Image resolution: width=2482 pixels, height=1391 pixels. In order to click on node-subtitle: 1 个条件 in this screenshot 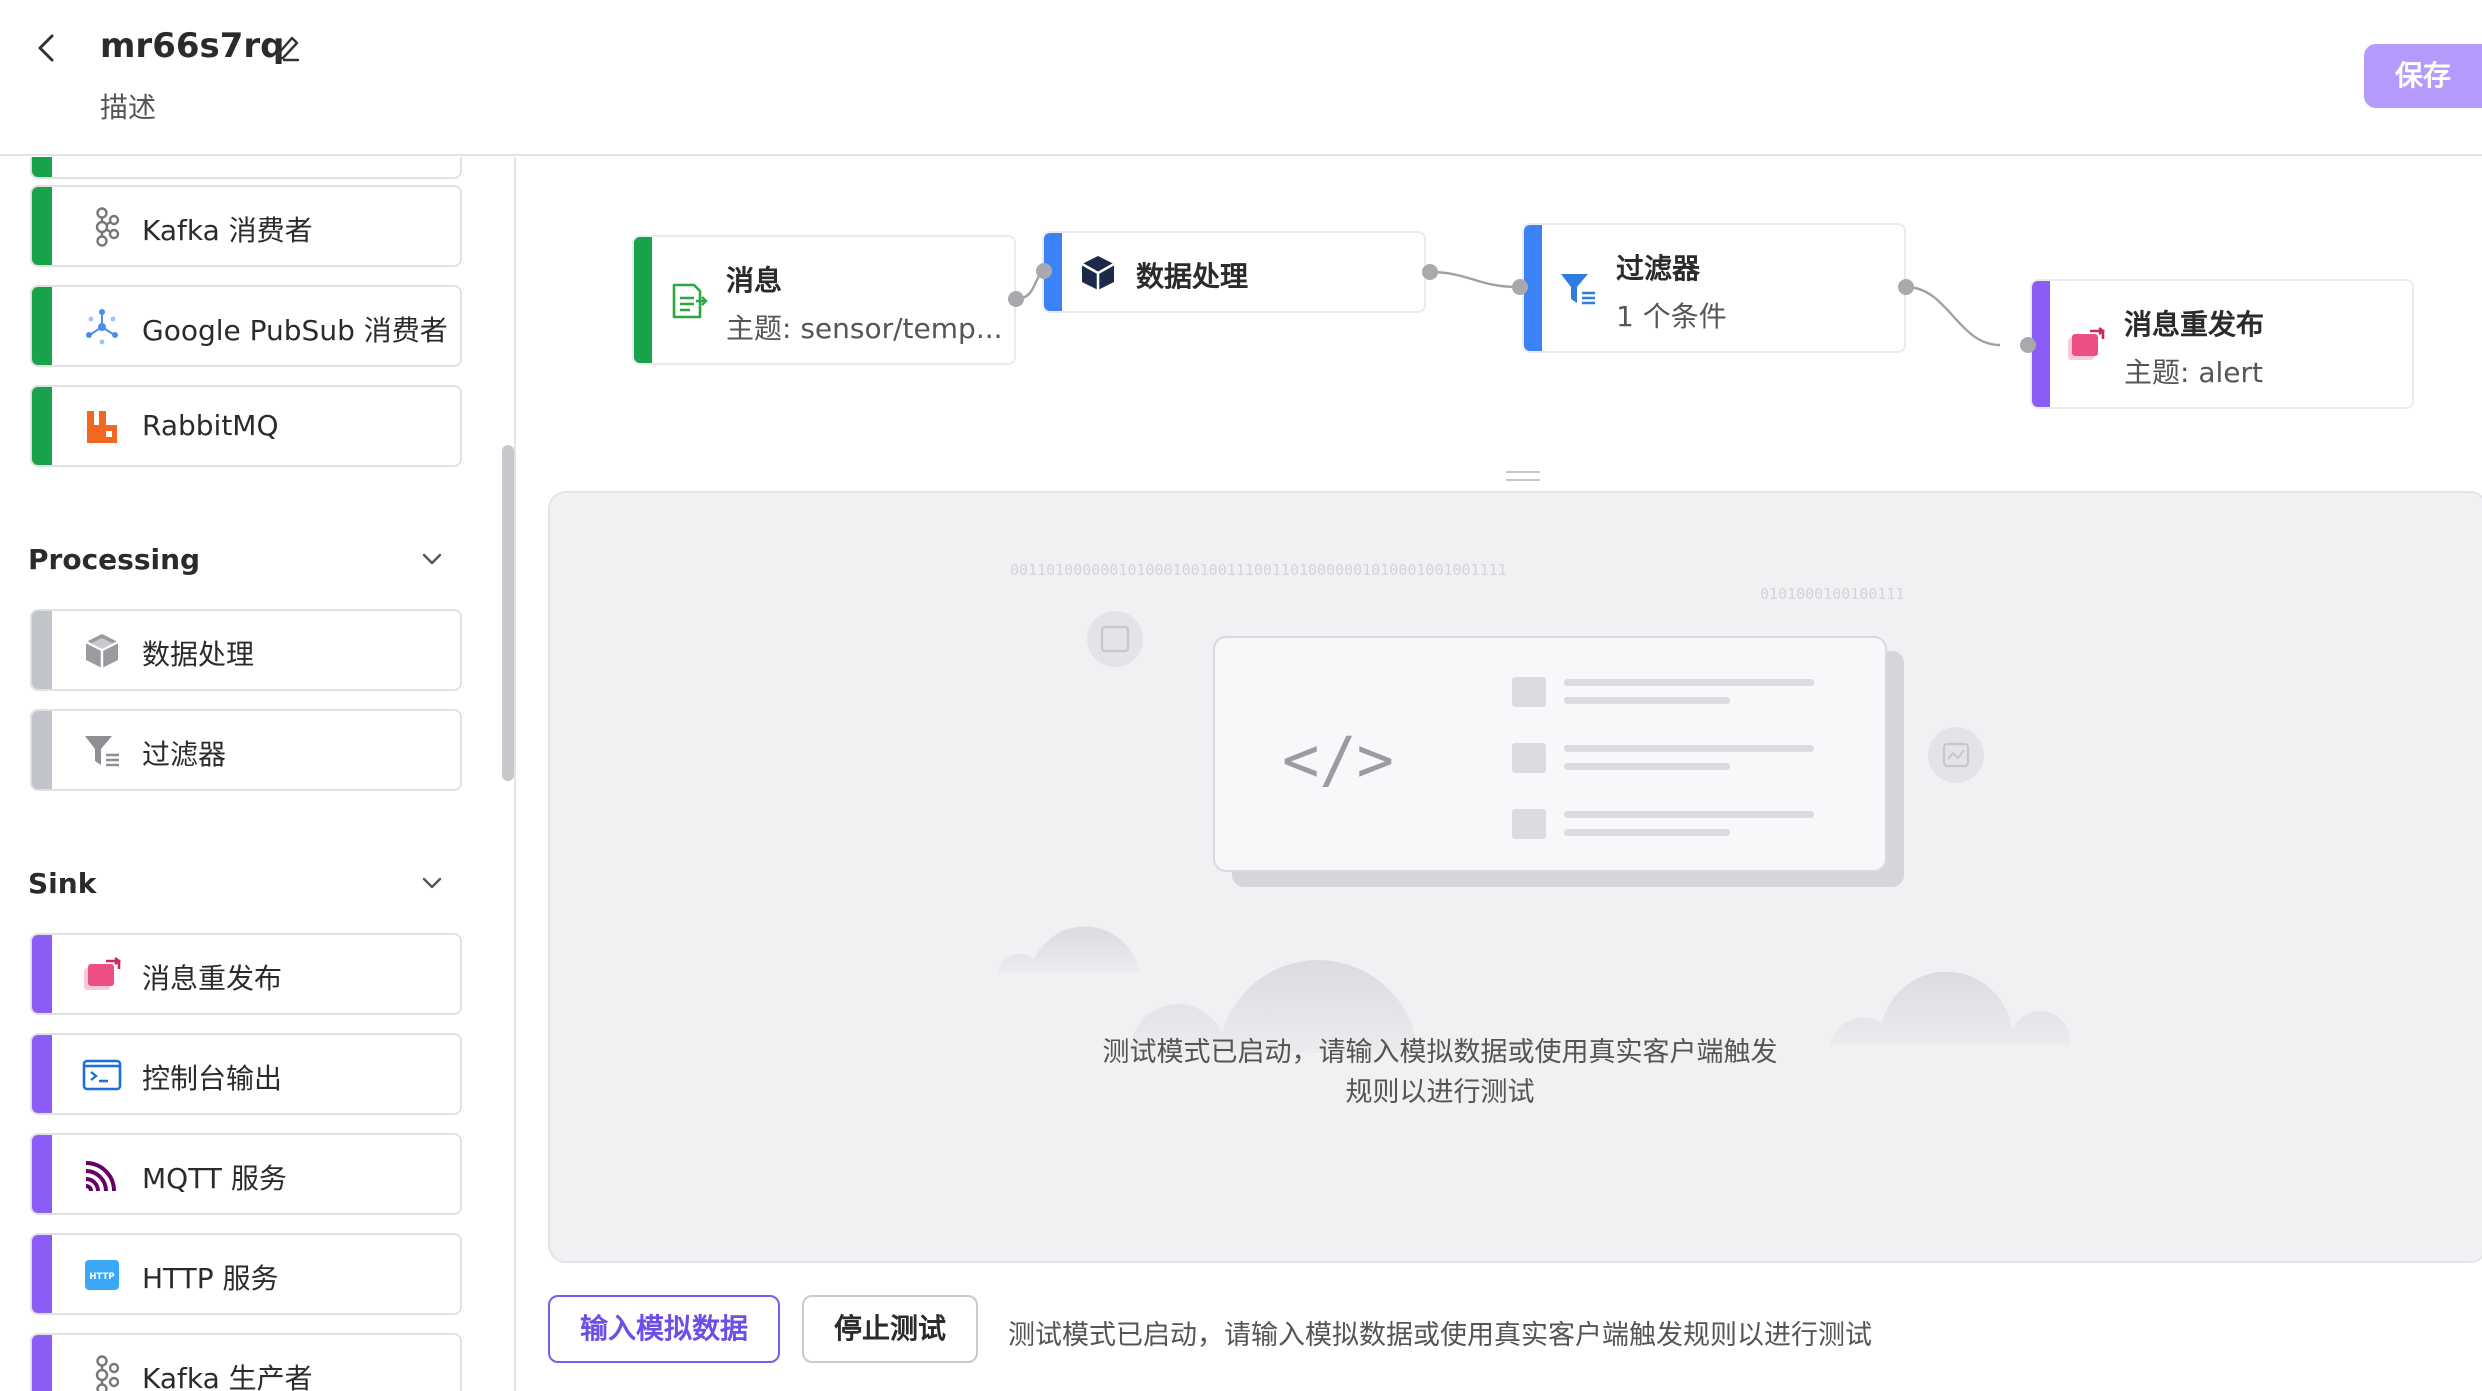, I will do `click(1671, 316)`.